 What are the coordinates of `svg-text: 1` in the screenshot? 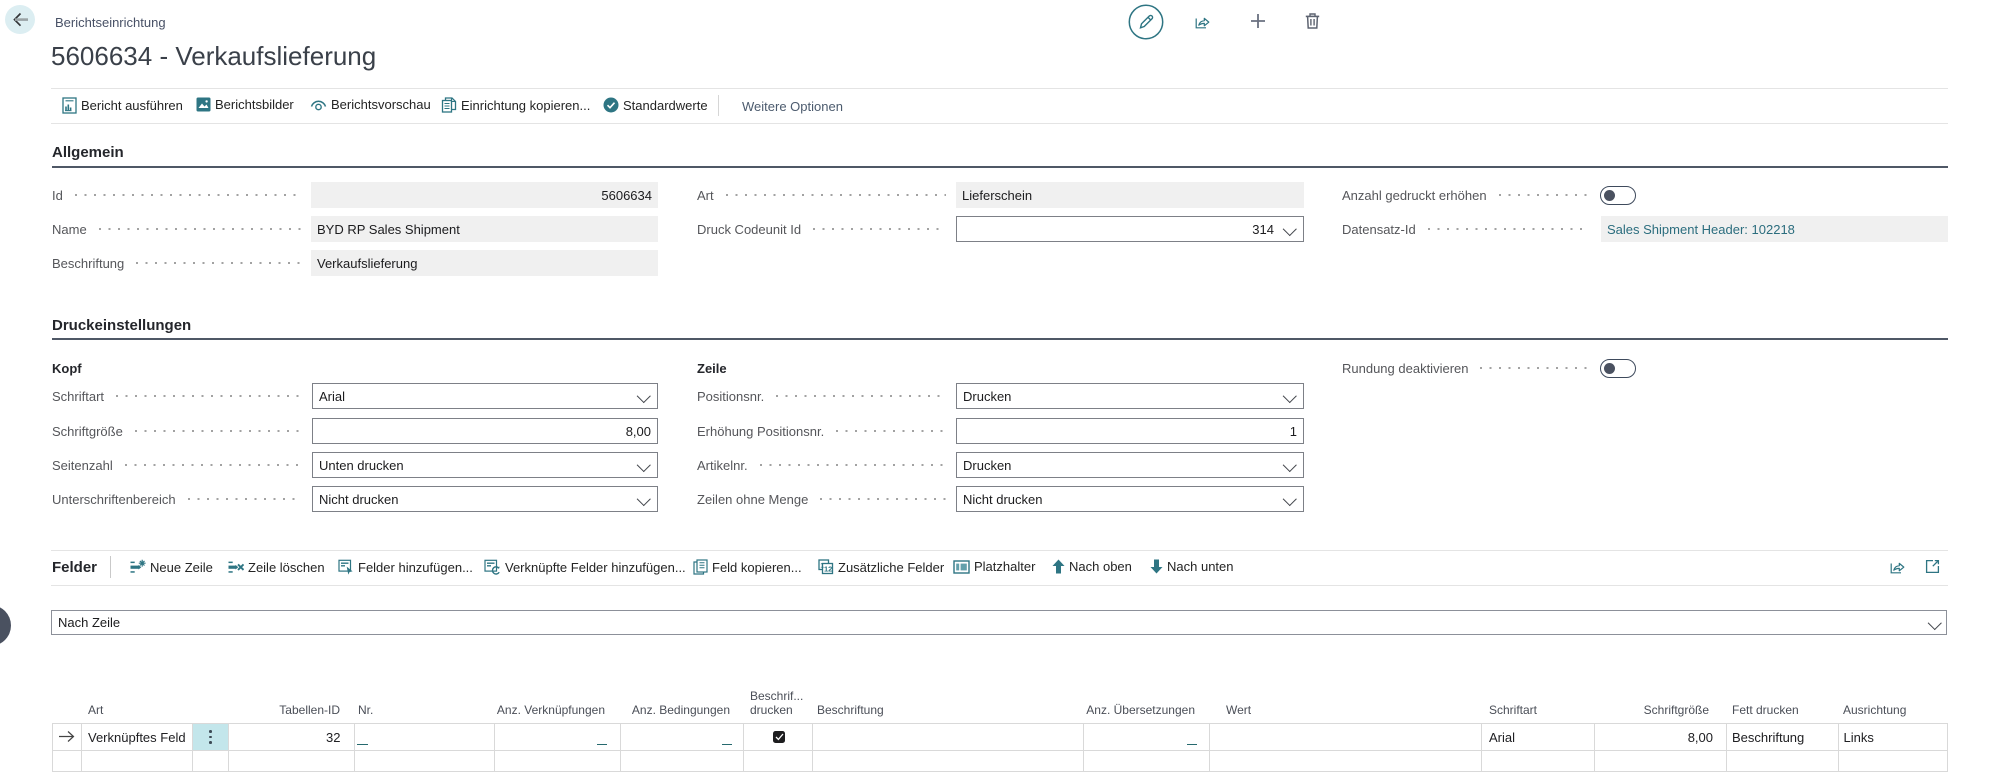 It's located at (822, 565).